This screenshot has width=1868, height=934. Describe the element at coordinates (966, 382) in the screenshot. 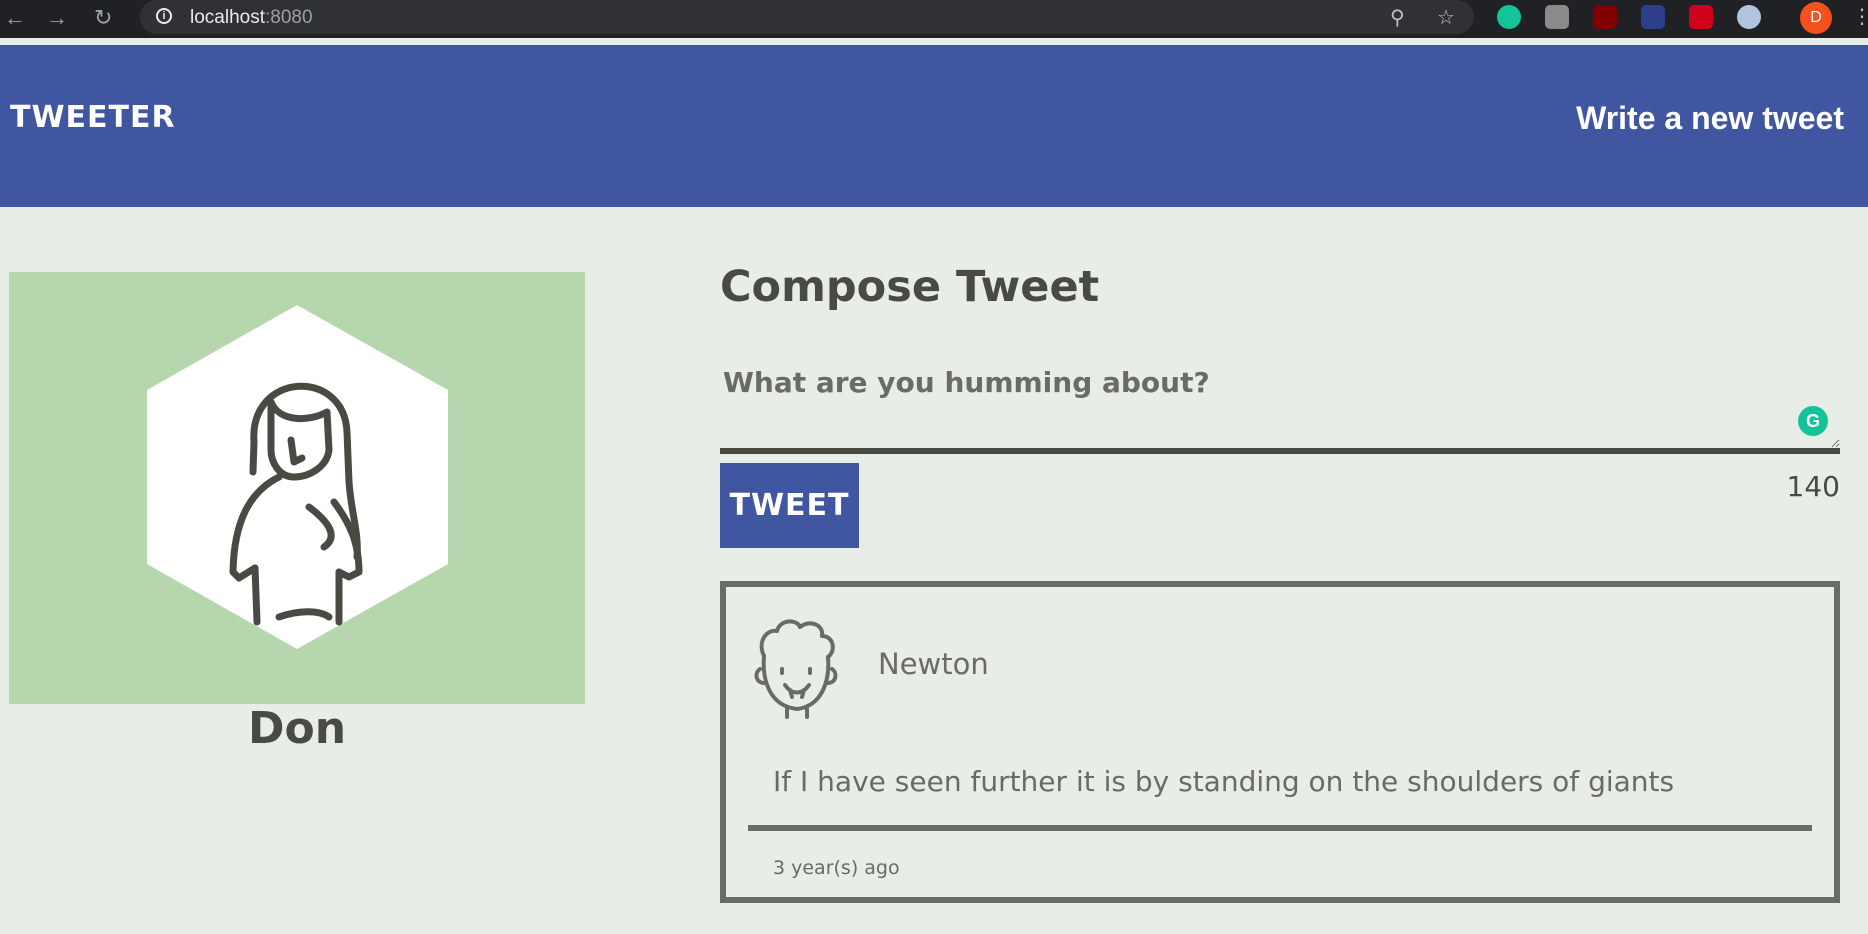

I see `tweet-textarea-placeholder: What are you humming about?` at that location.